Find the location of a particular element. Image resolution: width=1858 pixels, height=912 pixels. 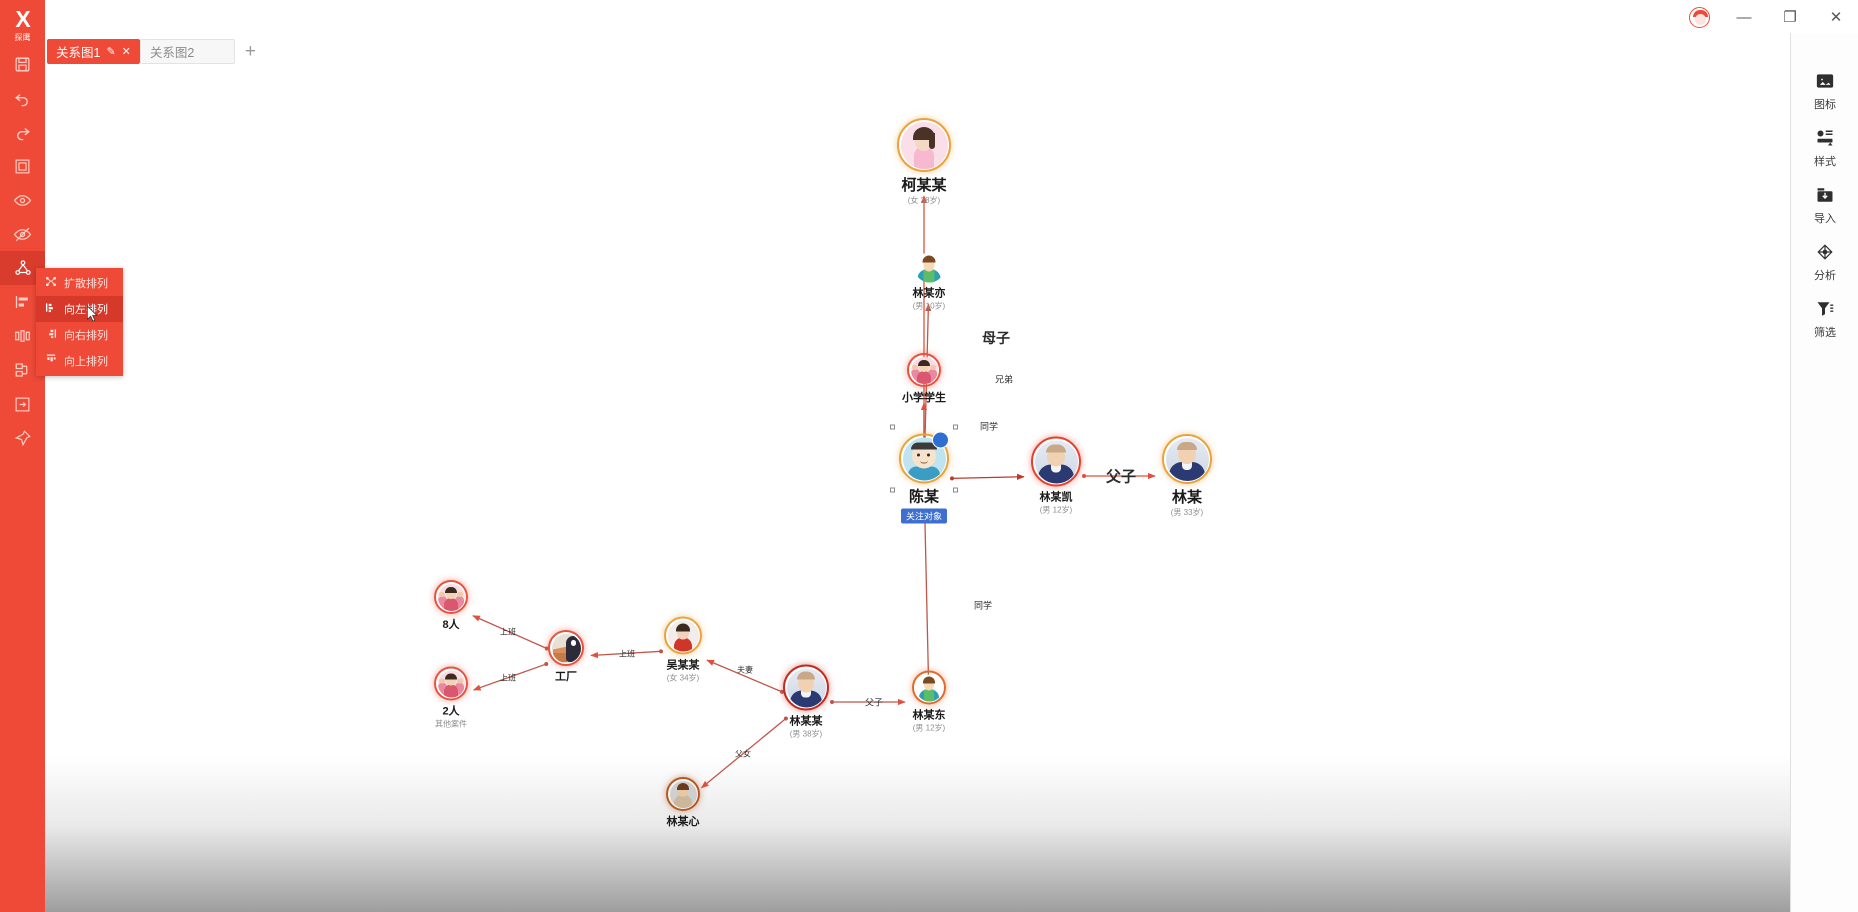

context-menu-item-label: 向左排列 is located at coordinates (86, 310).